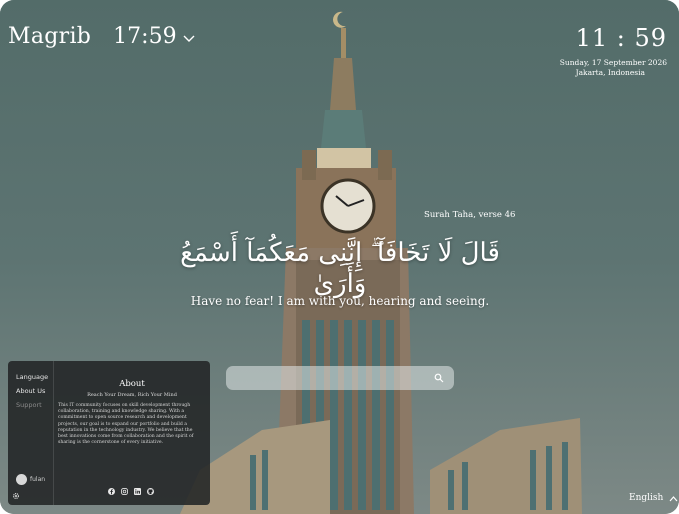 This screenshot has width=679, height=514. I want to click on clock-time: 11 : 59, so click(621, 38).